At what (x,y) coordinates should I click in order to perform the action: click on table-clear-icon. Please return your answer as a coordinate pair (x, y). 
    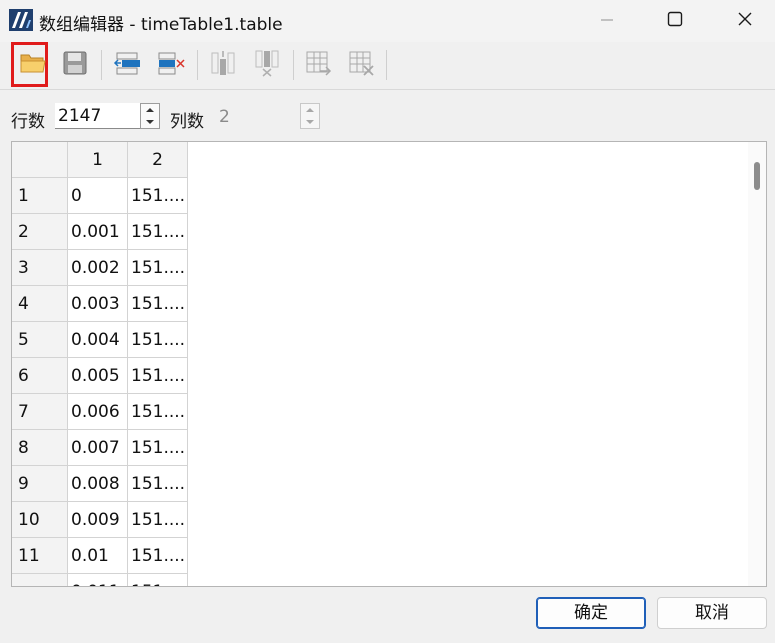
    Looking at the image, I should click on (361, 65).